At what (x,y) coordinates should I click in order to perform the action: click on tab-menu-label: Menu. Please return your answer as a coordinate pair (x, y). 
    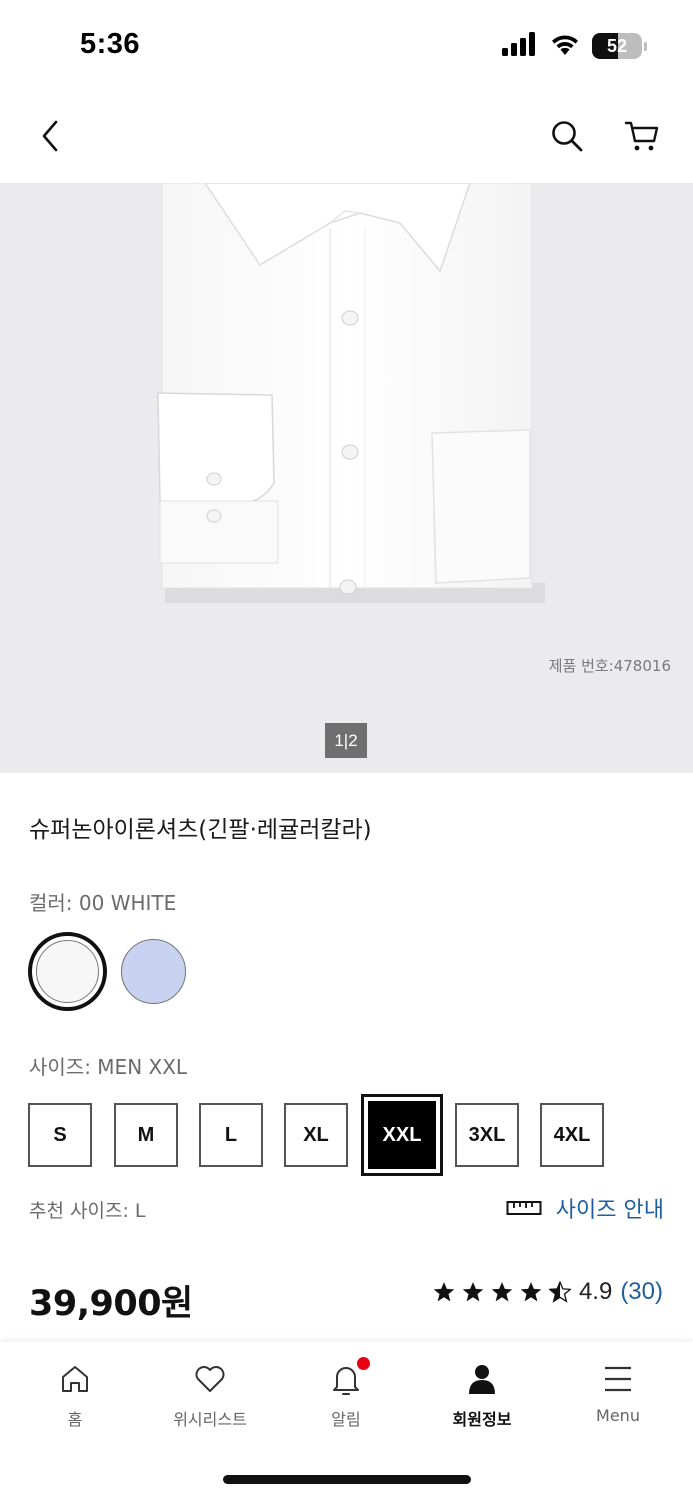
    Looking at the image, I should click on (618, 1415).